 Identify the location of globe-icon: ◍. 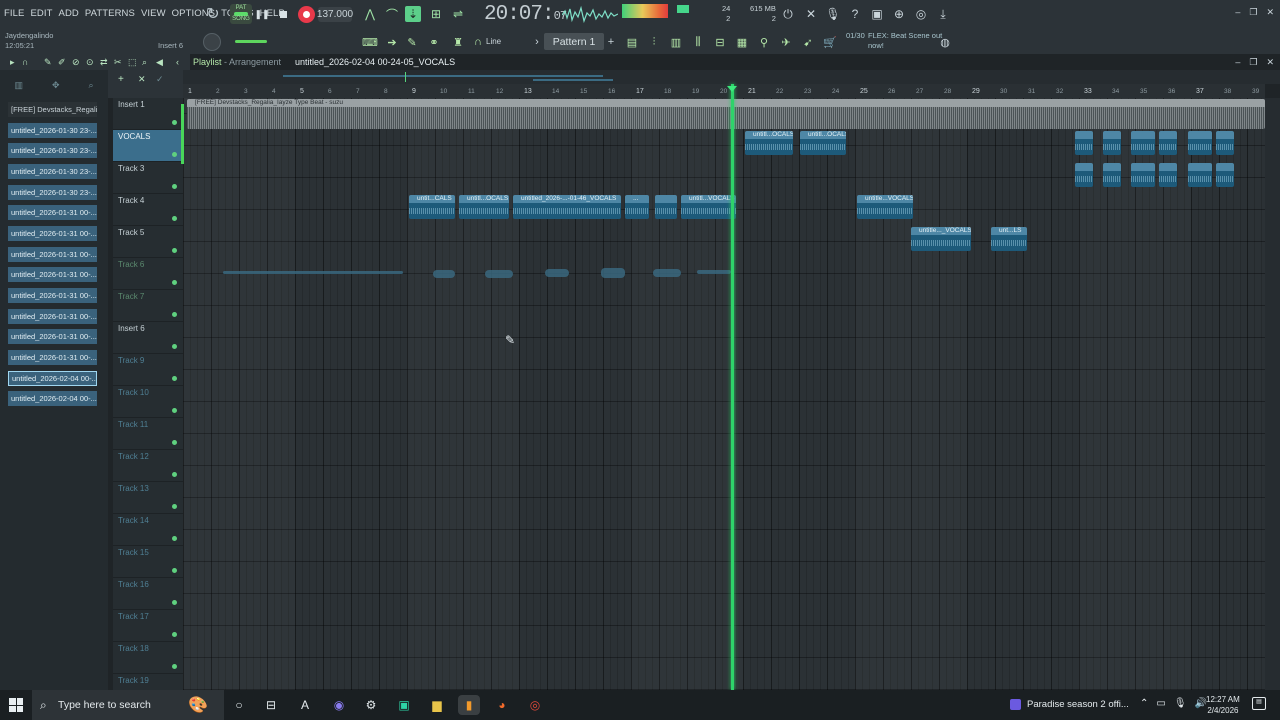
(945, 42).